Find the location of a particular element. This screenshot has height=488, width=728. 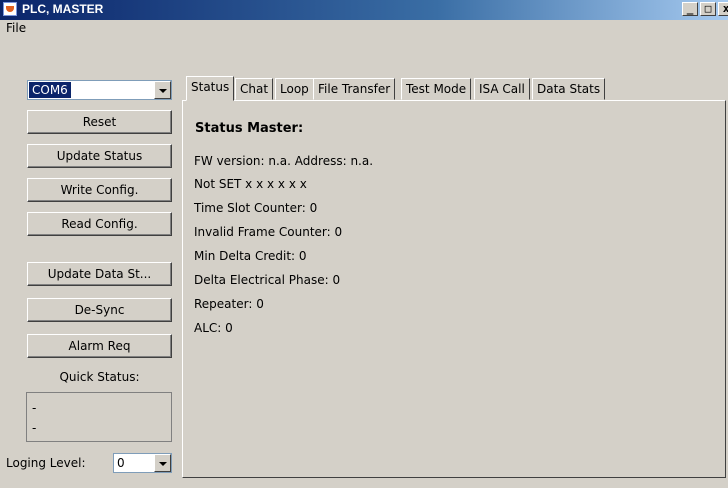

quick-status-line-2: - is located at coordinates (34, 428).